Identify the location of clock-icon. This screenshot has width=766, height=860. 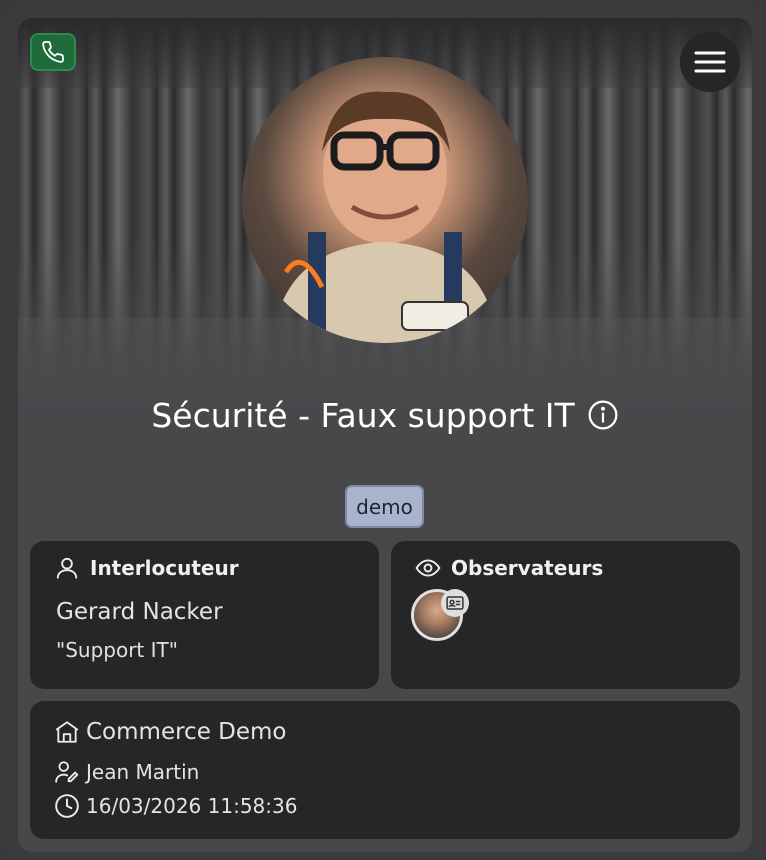
(67, 806).